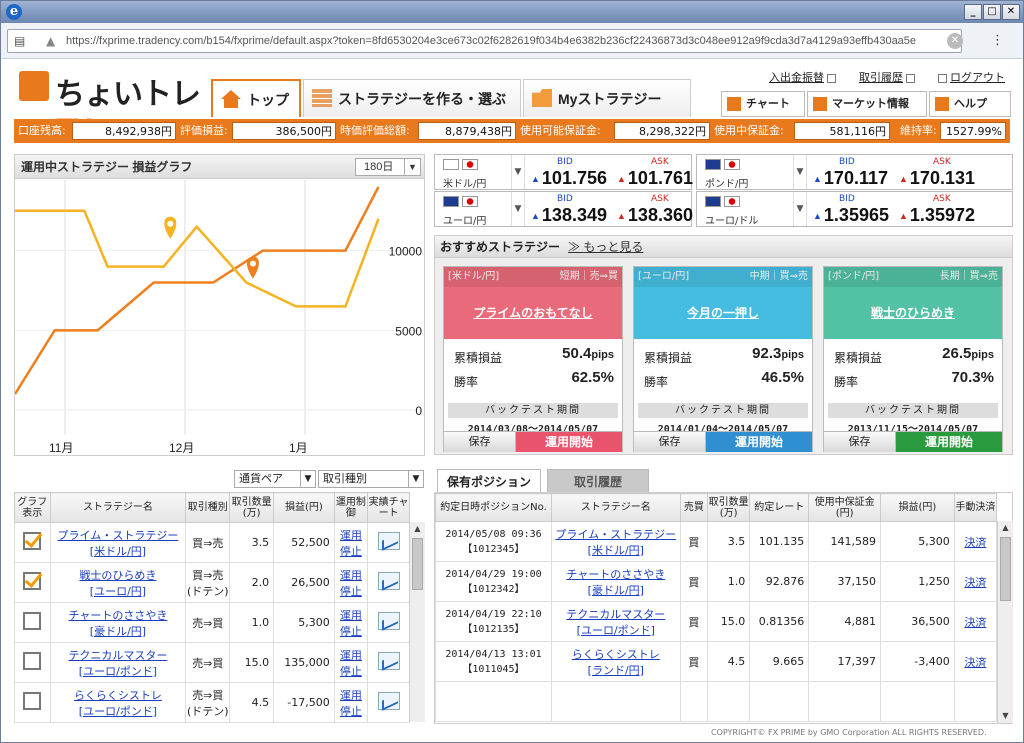 The width and height of the screenshot is (1024, 743). I want to click on rate-3: ユーロ/ドル ▼ BID ASK ▲ 1.35965 ▲ 1.35972, so click(854, 209).